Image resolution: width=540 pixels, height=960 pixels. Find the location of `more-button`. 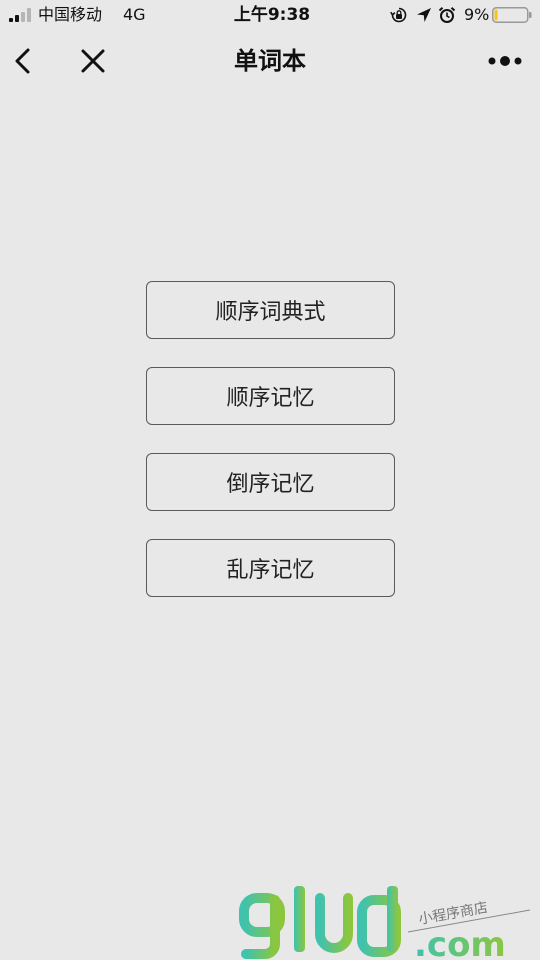

more-button is located at coordinates (505, 61).